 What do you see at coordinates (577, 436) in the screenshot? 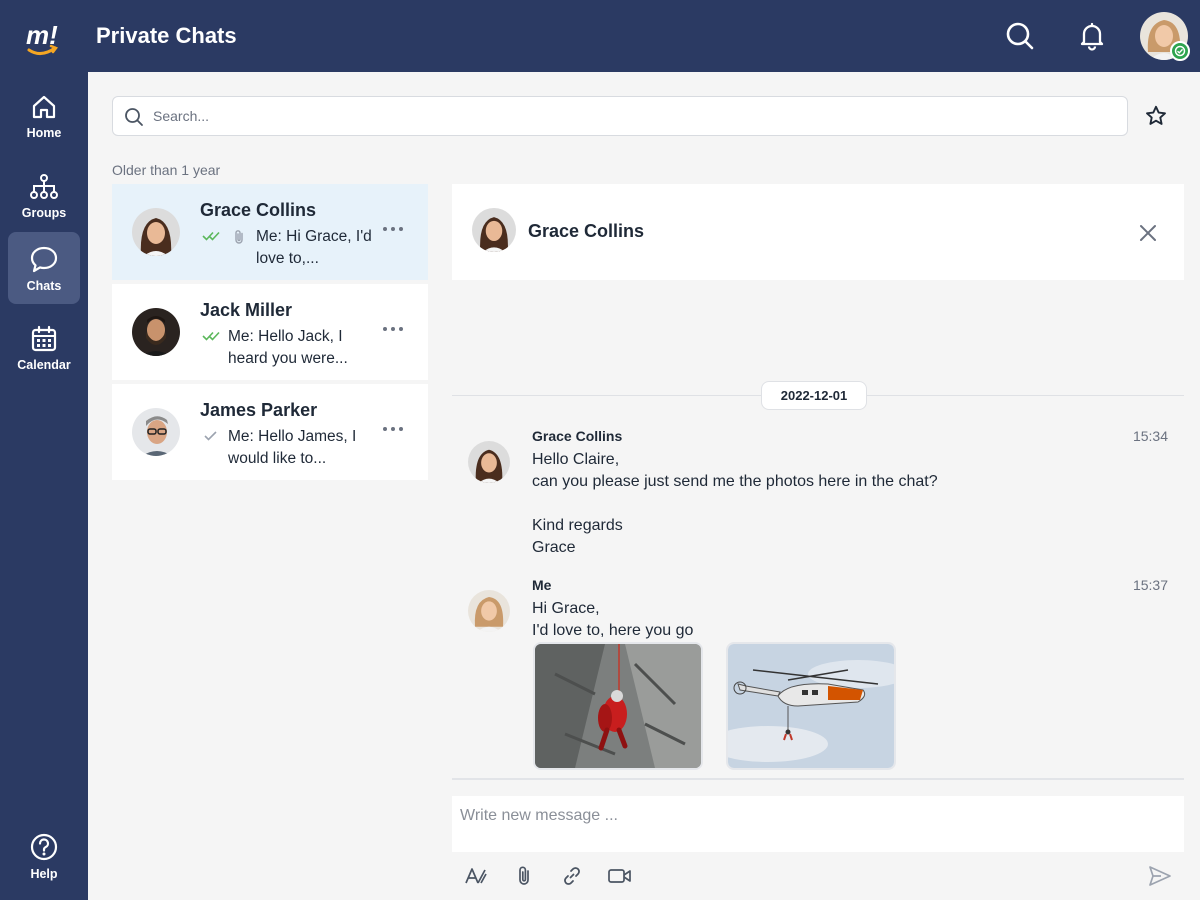
I see `message-sender: Grace Collins` at bounding box center [577, 436].